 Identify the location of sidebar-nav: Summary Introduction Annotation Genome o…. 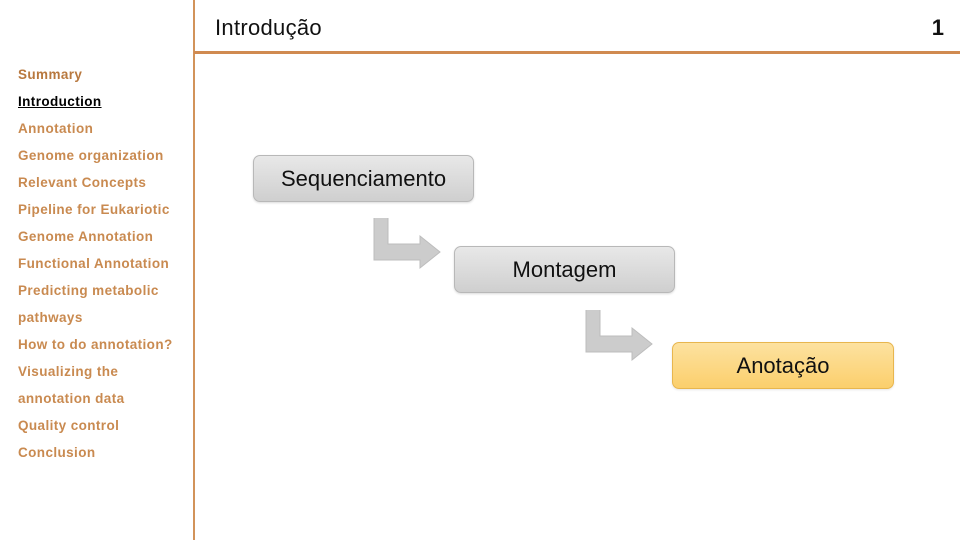
(104, 263).